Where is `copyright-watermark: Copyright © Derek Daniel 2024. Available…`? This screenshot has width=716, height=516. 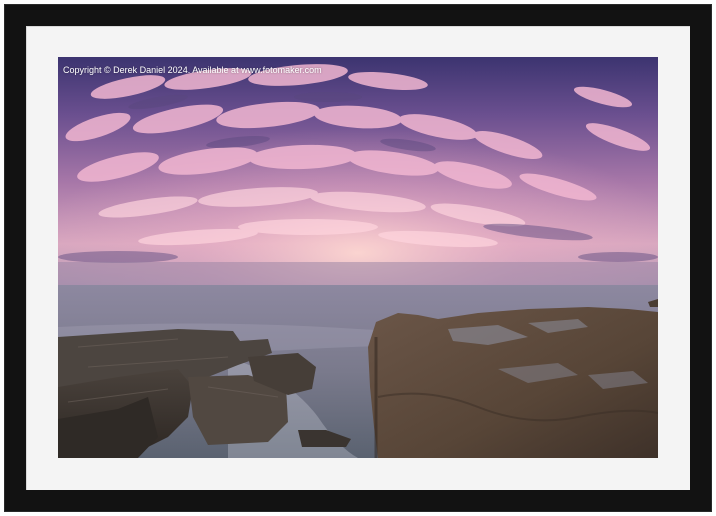
copyright-watermark: Copyright © Derek Daniel 2024. Available… is located at coordinates (192, 70).